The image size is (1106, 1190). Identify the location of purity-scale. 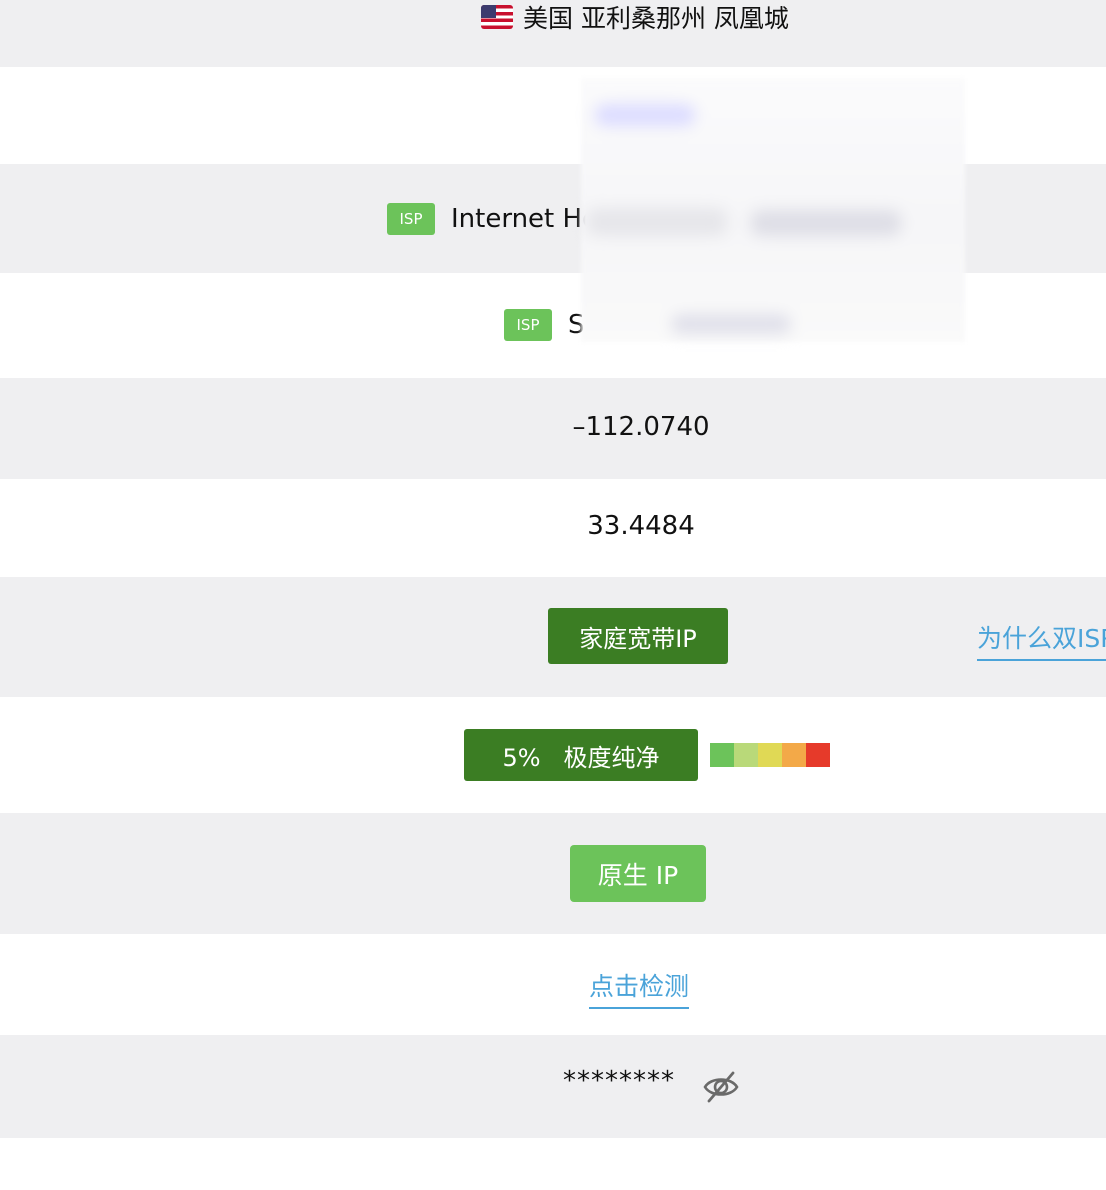
(770, 755).